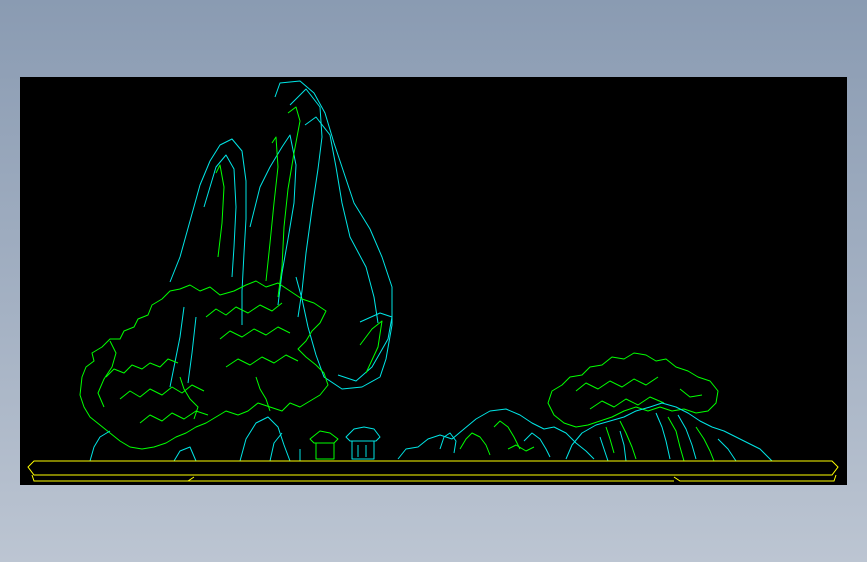 This screenshot has width=867, height=562. Describe the element at coordinates (496, 434) in the screenshot. I see `right-small-hill-icon` at that location.